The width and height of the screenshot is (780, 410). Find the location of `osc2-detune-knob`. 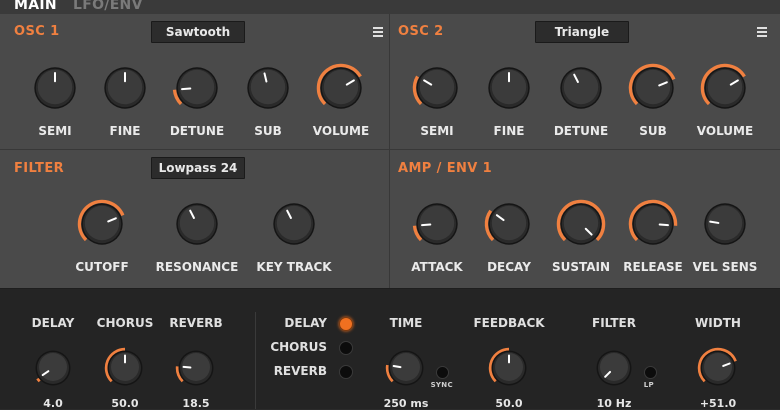

osc2-detune-knob is located at coordinates (581, 88).